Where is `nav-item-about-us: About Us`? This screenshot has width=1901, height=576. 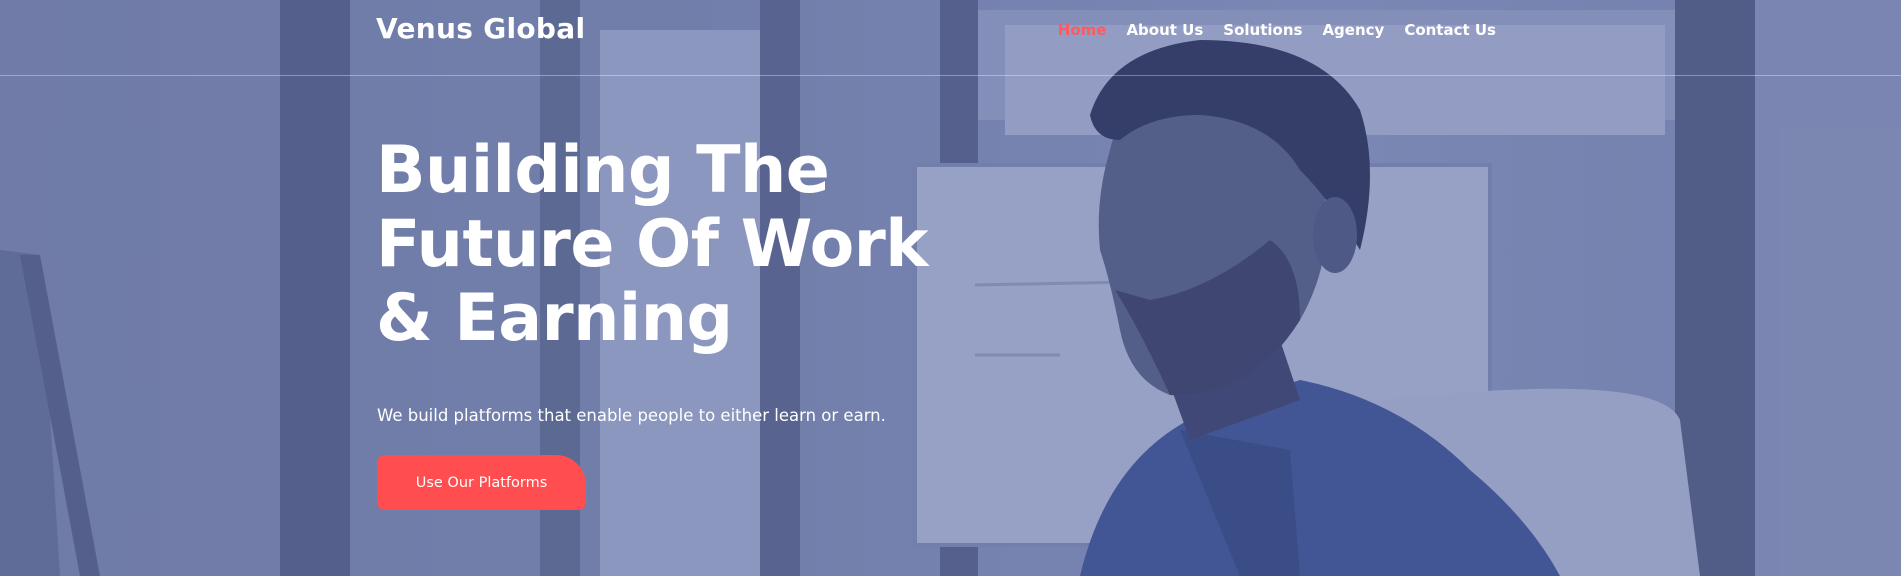 nav-item-about-us: About Us is located at coordinates (1164, 30).